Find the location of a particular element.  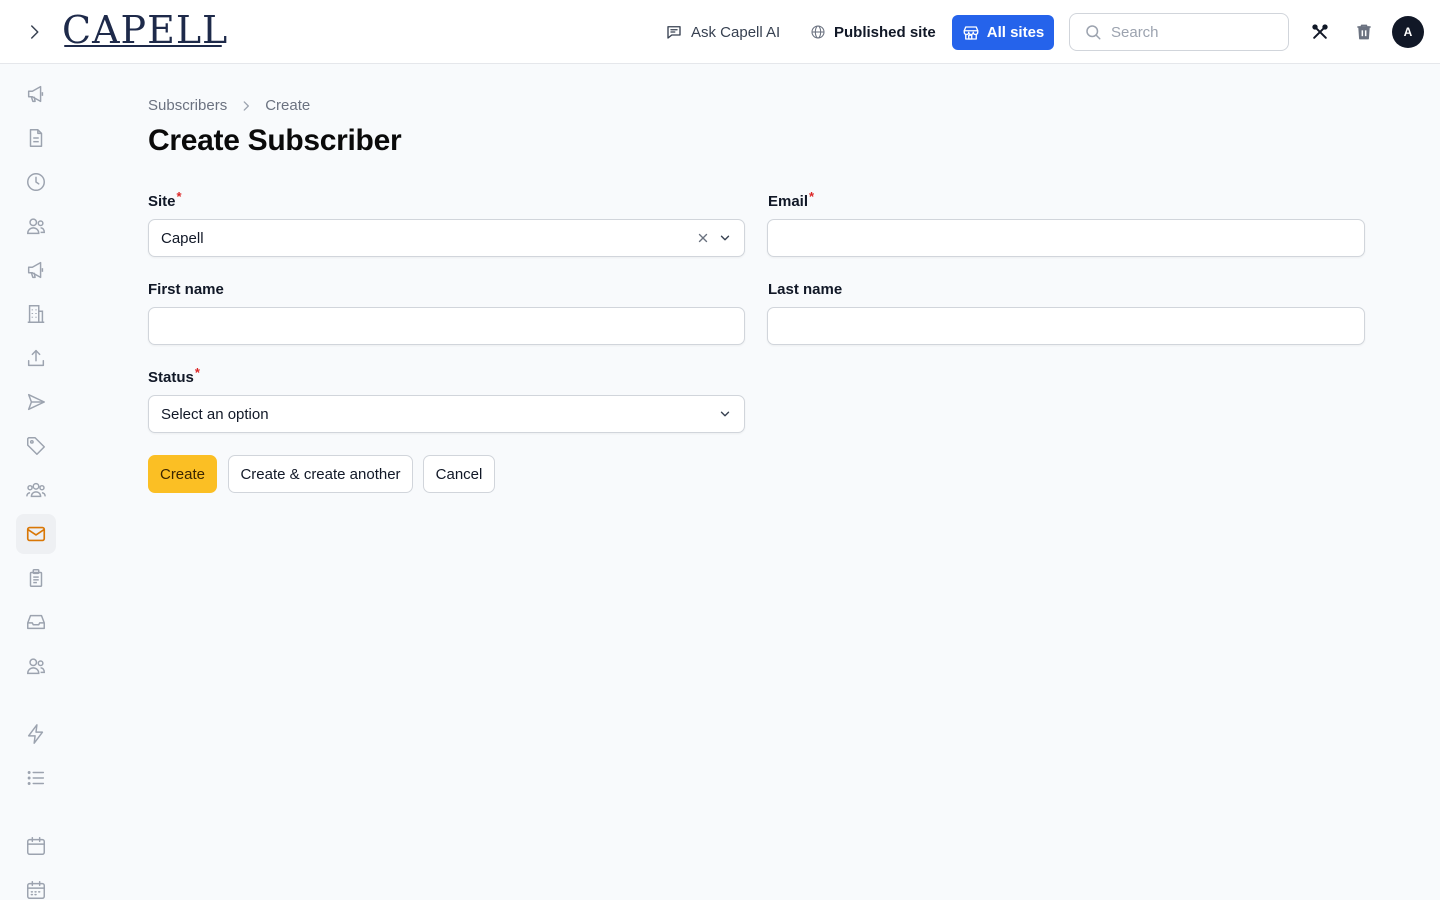

building-icon is located at coordinates (36, 314).